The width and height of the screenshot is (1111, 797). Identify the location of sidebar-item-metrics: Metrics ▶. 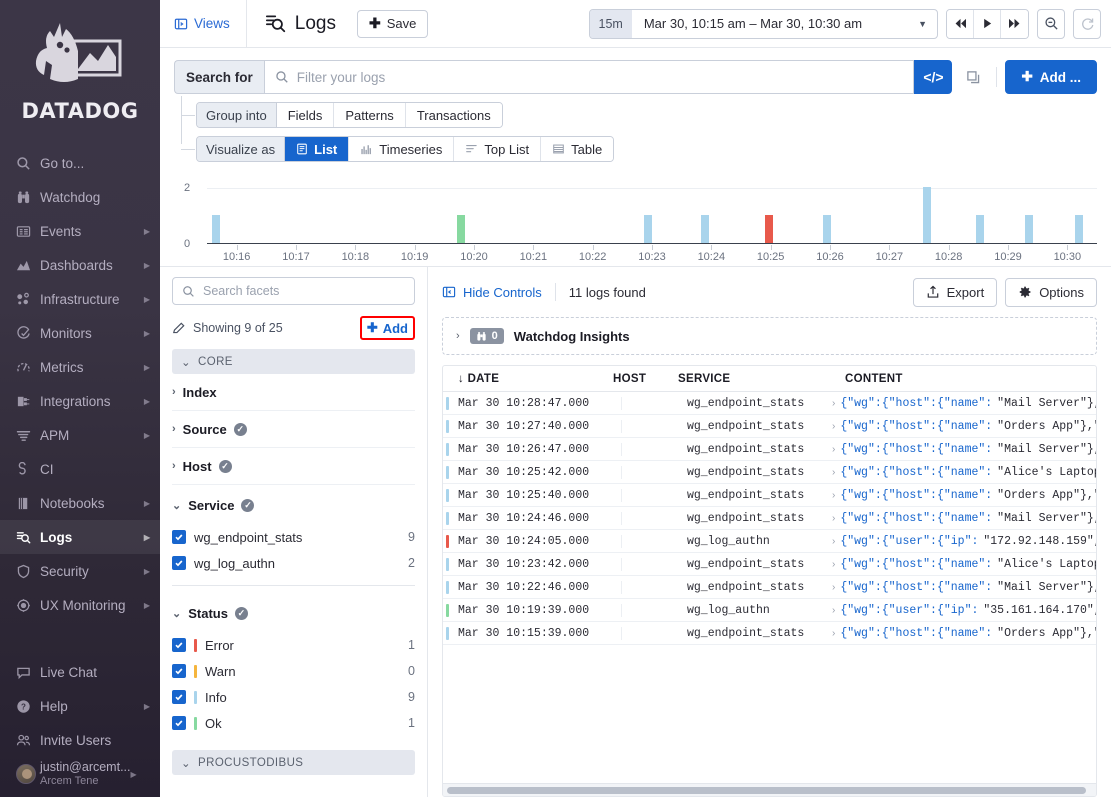
(80, 367).